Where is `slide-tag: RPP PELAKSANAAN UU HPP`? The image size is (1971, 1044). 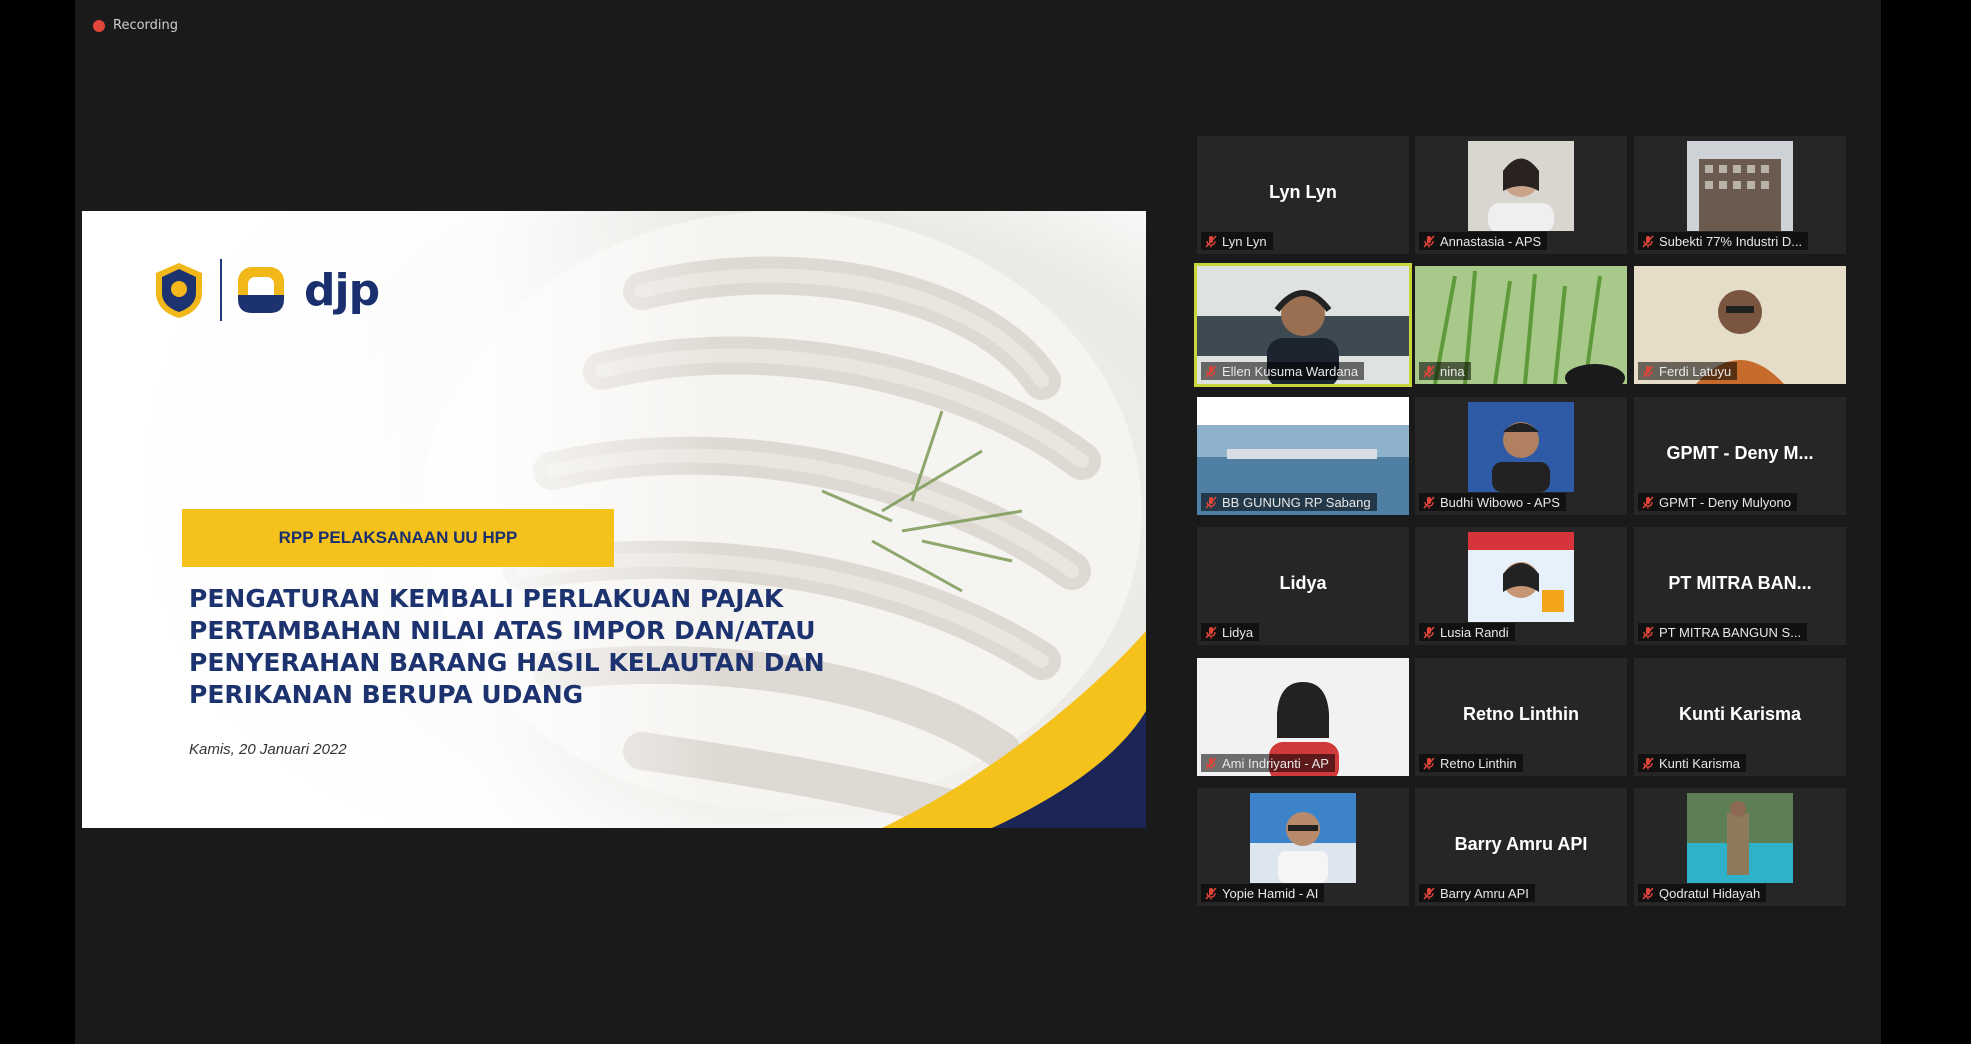
slide-tag: RPP PELAKSANAAN UU HPP is located at coordinates (398, 537).